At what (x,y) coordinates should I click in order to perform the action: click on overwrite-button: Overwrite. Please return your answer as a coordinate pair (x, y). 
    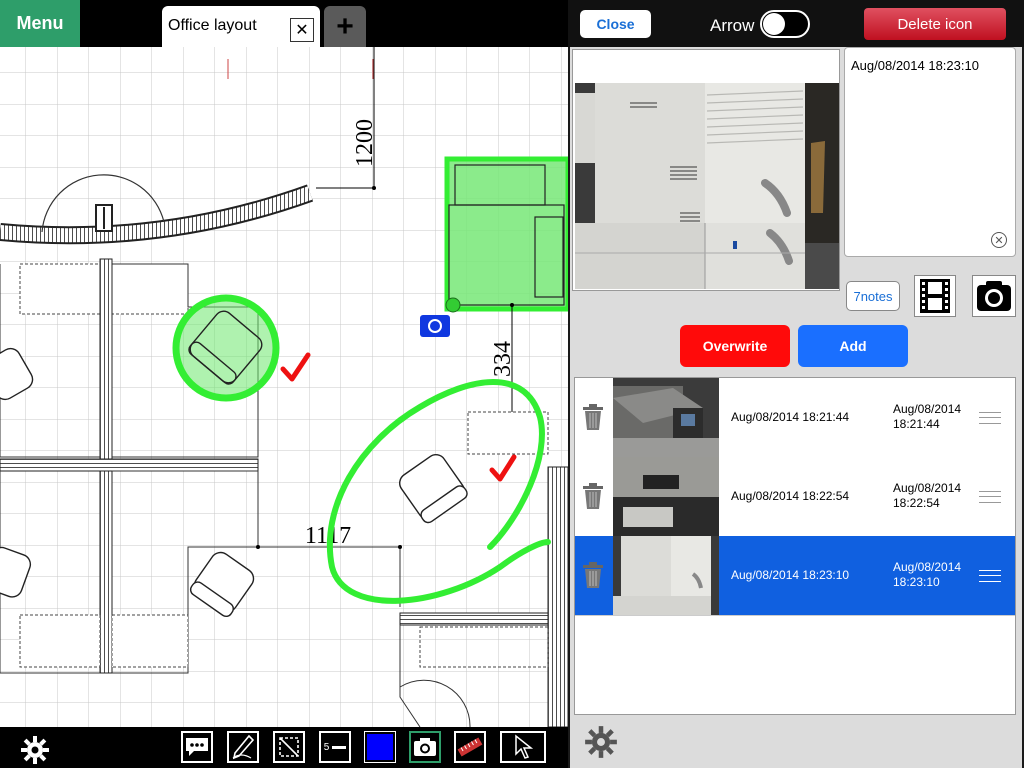
    Looking at the image, I should click on (735, 346).